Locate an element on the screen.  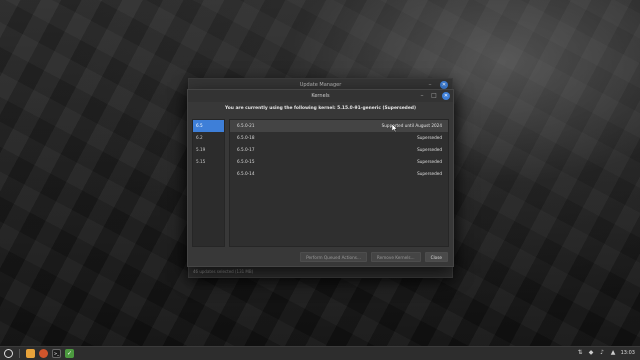
network-icon: ⇅ is located at coordinates (580, 352).